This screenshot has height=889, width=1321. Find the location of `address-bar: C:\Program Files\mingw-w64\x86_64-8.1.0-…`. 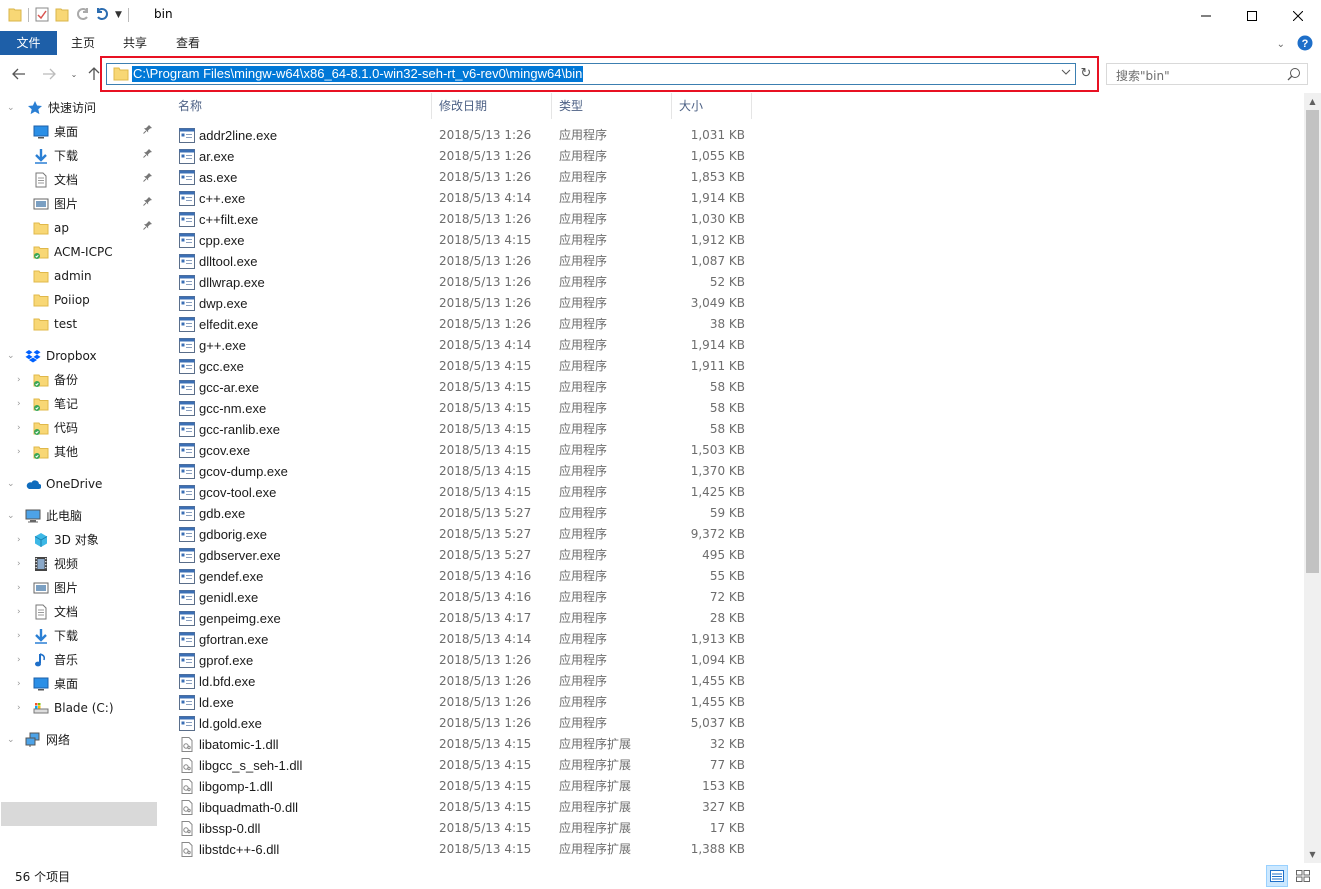

address-bar: C:\Program Files\mingw-w64\x86_64-8.1.0-… is located at coordinates (591, 74).